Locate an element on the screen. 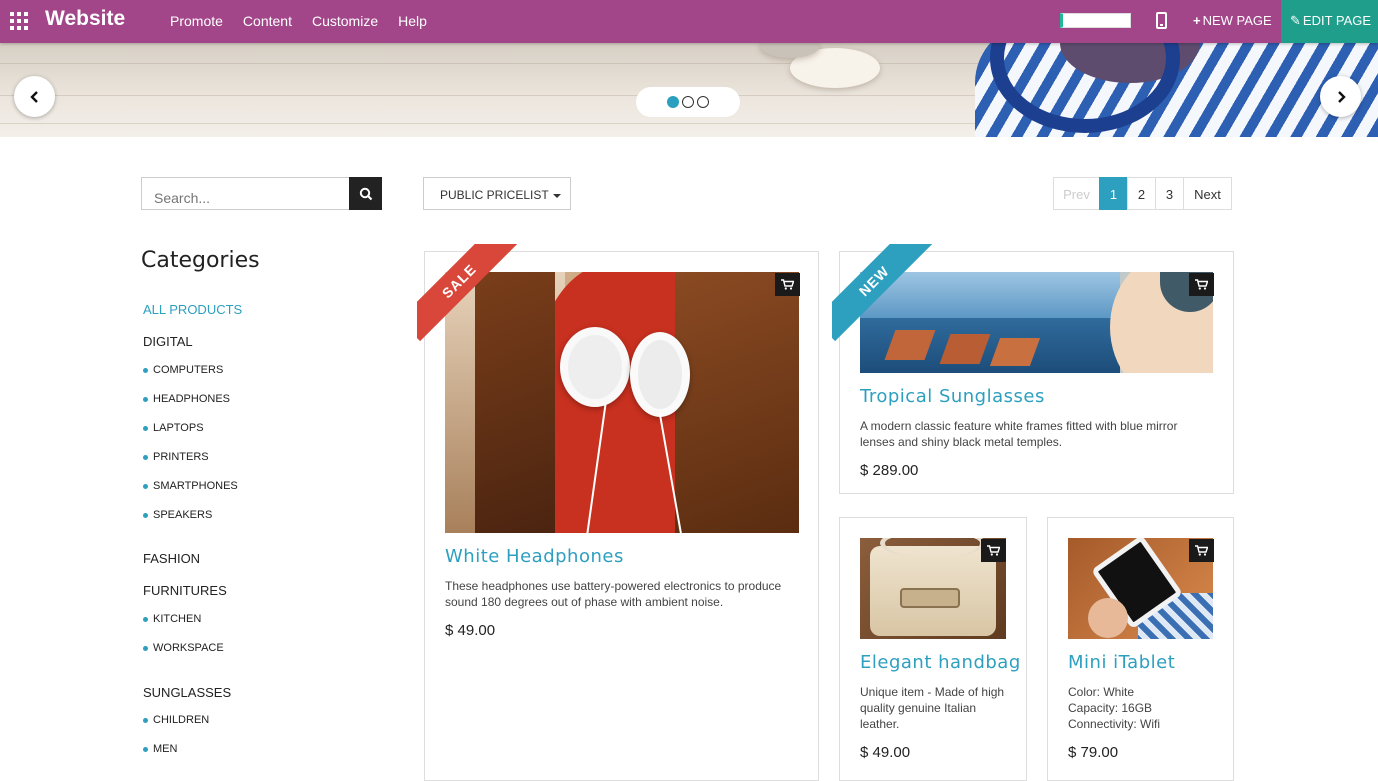  pager-next: Next is located at coordinates (1207, 193).